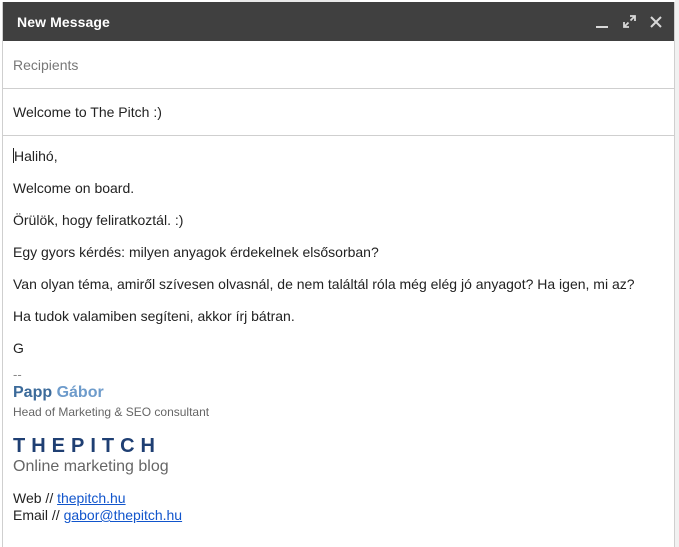  I want to click on body-line: G, so click(18, 348).